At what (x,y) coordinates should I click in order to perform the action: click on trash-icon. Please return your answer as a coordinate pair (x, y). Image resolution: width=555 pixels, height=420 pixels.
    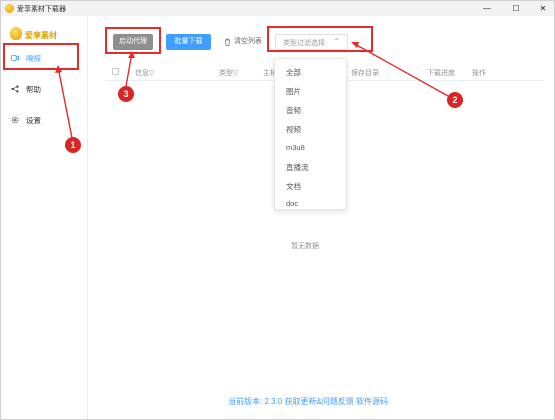
    Looking at the image, I should click on (227, 42).